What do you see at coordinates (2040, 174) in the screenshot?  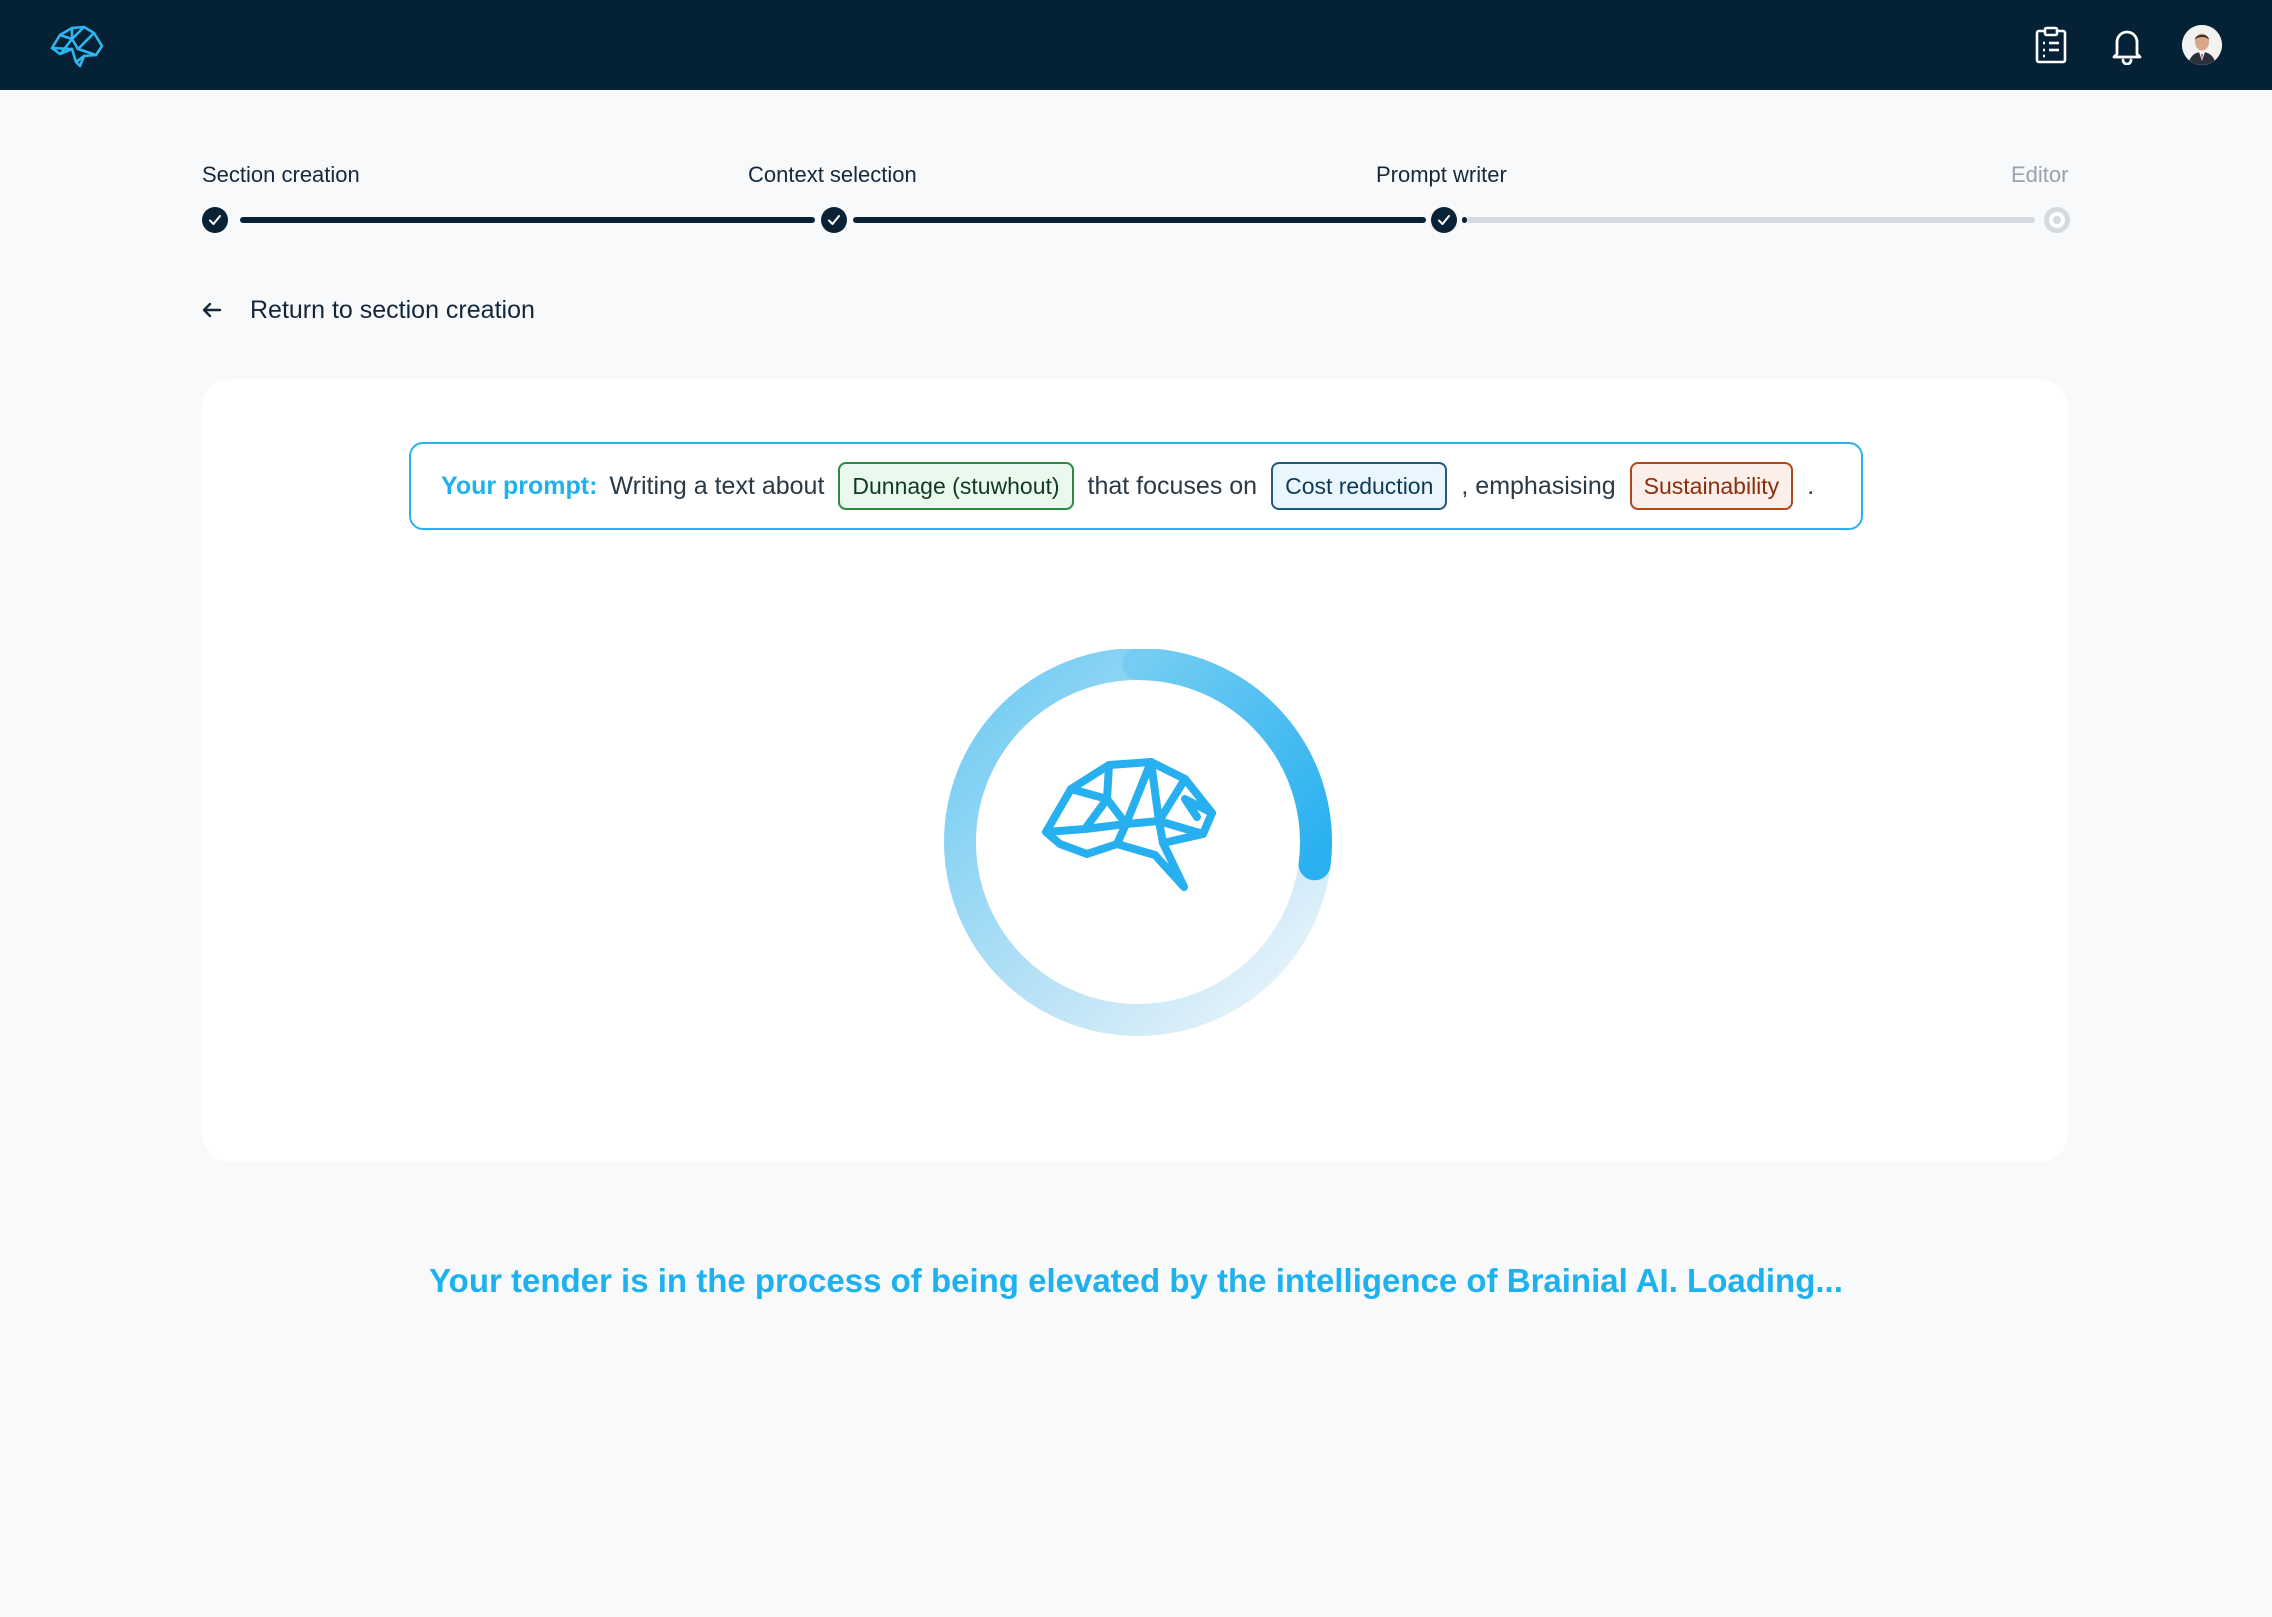 I see `step-label-editor: Editor` at bounding box center [2040, 174].